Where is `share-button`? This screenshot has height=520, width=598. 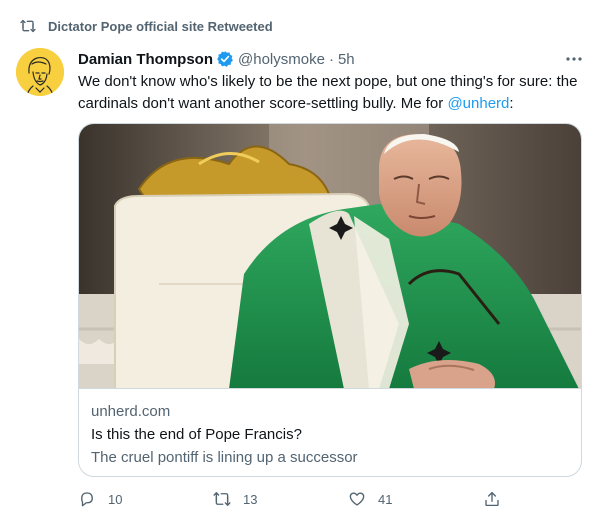 share-button is located at coordinates (492, 499).